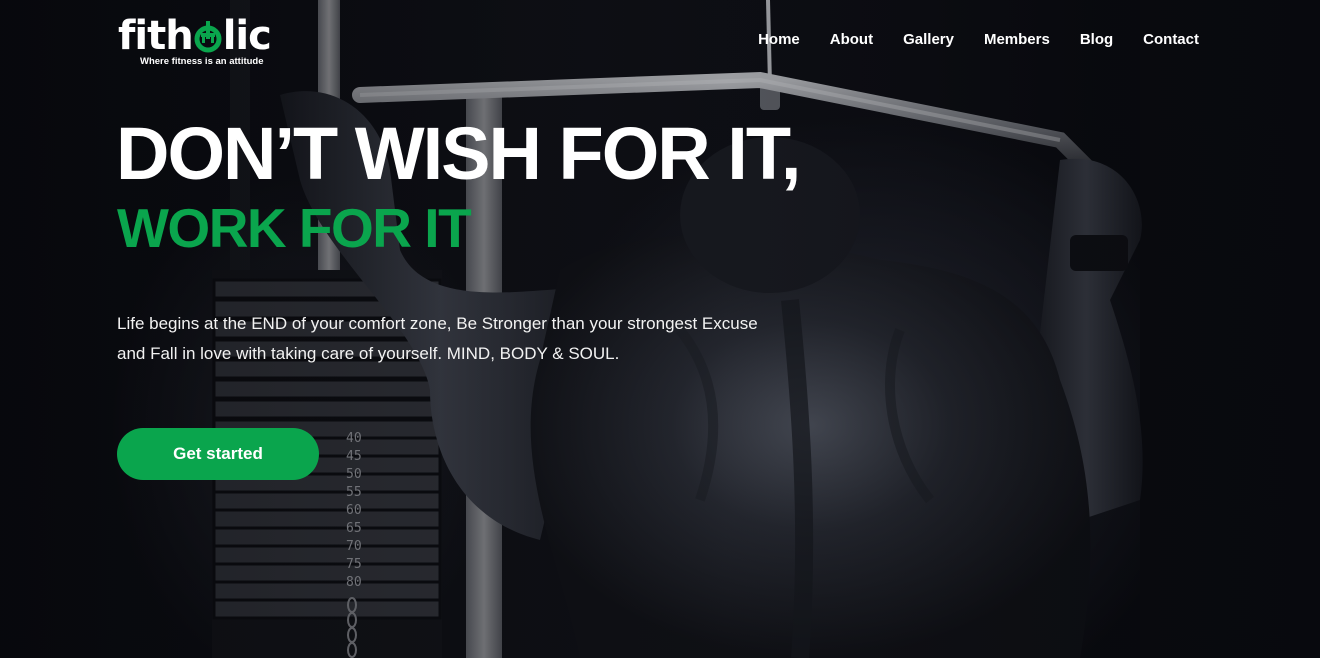 Image resolution: width=1320 pixels, height=658 pixels. Describe the element at coordinates (218, 454) in the screenshot. I see `get-started-button: Get started` at that location.